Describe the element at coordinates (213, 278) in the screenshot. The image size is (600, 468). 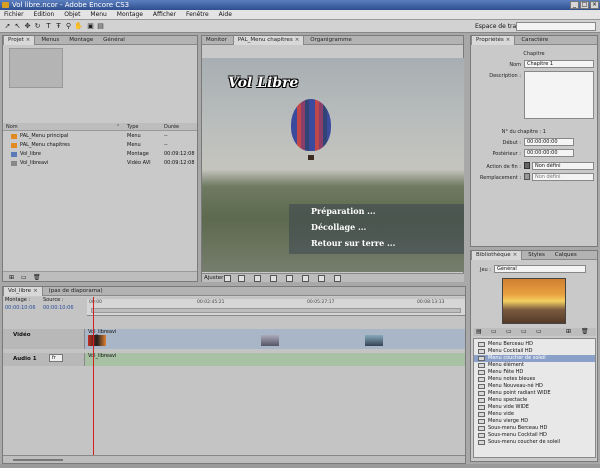
I see `fit-label: Ajuster` at that location.